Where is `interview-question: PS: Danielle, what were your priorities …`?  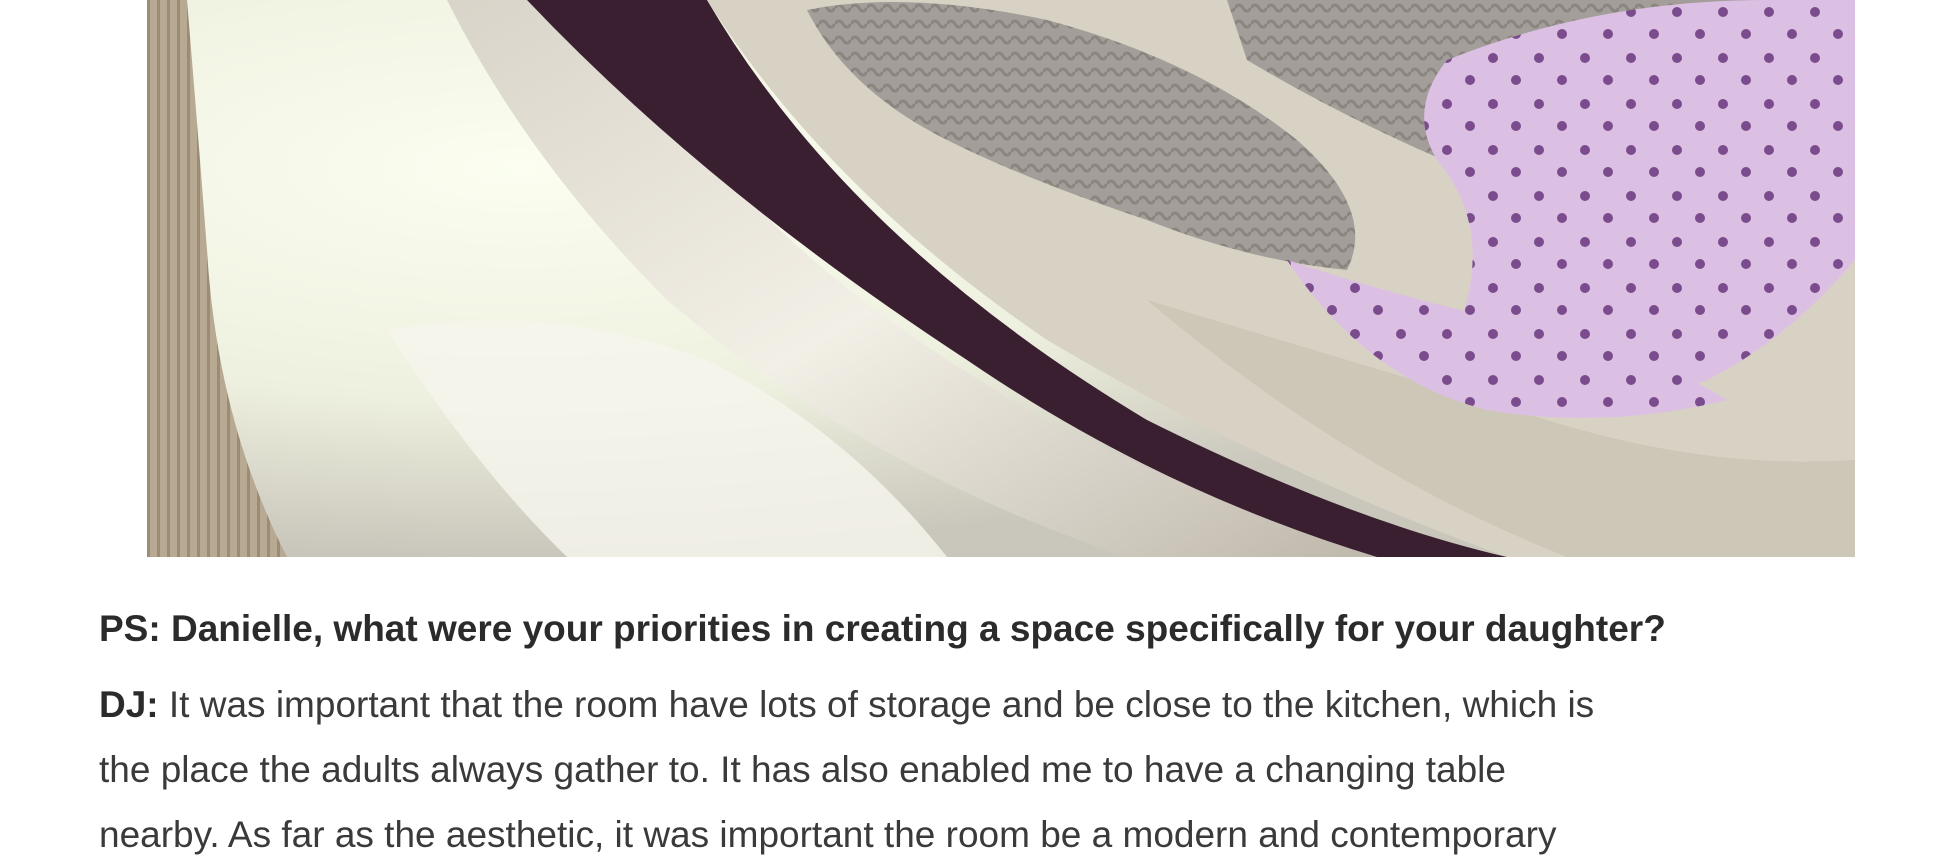 interview-question: PS: Danielle, what were your priorities … is located at coordinates (999, 629).